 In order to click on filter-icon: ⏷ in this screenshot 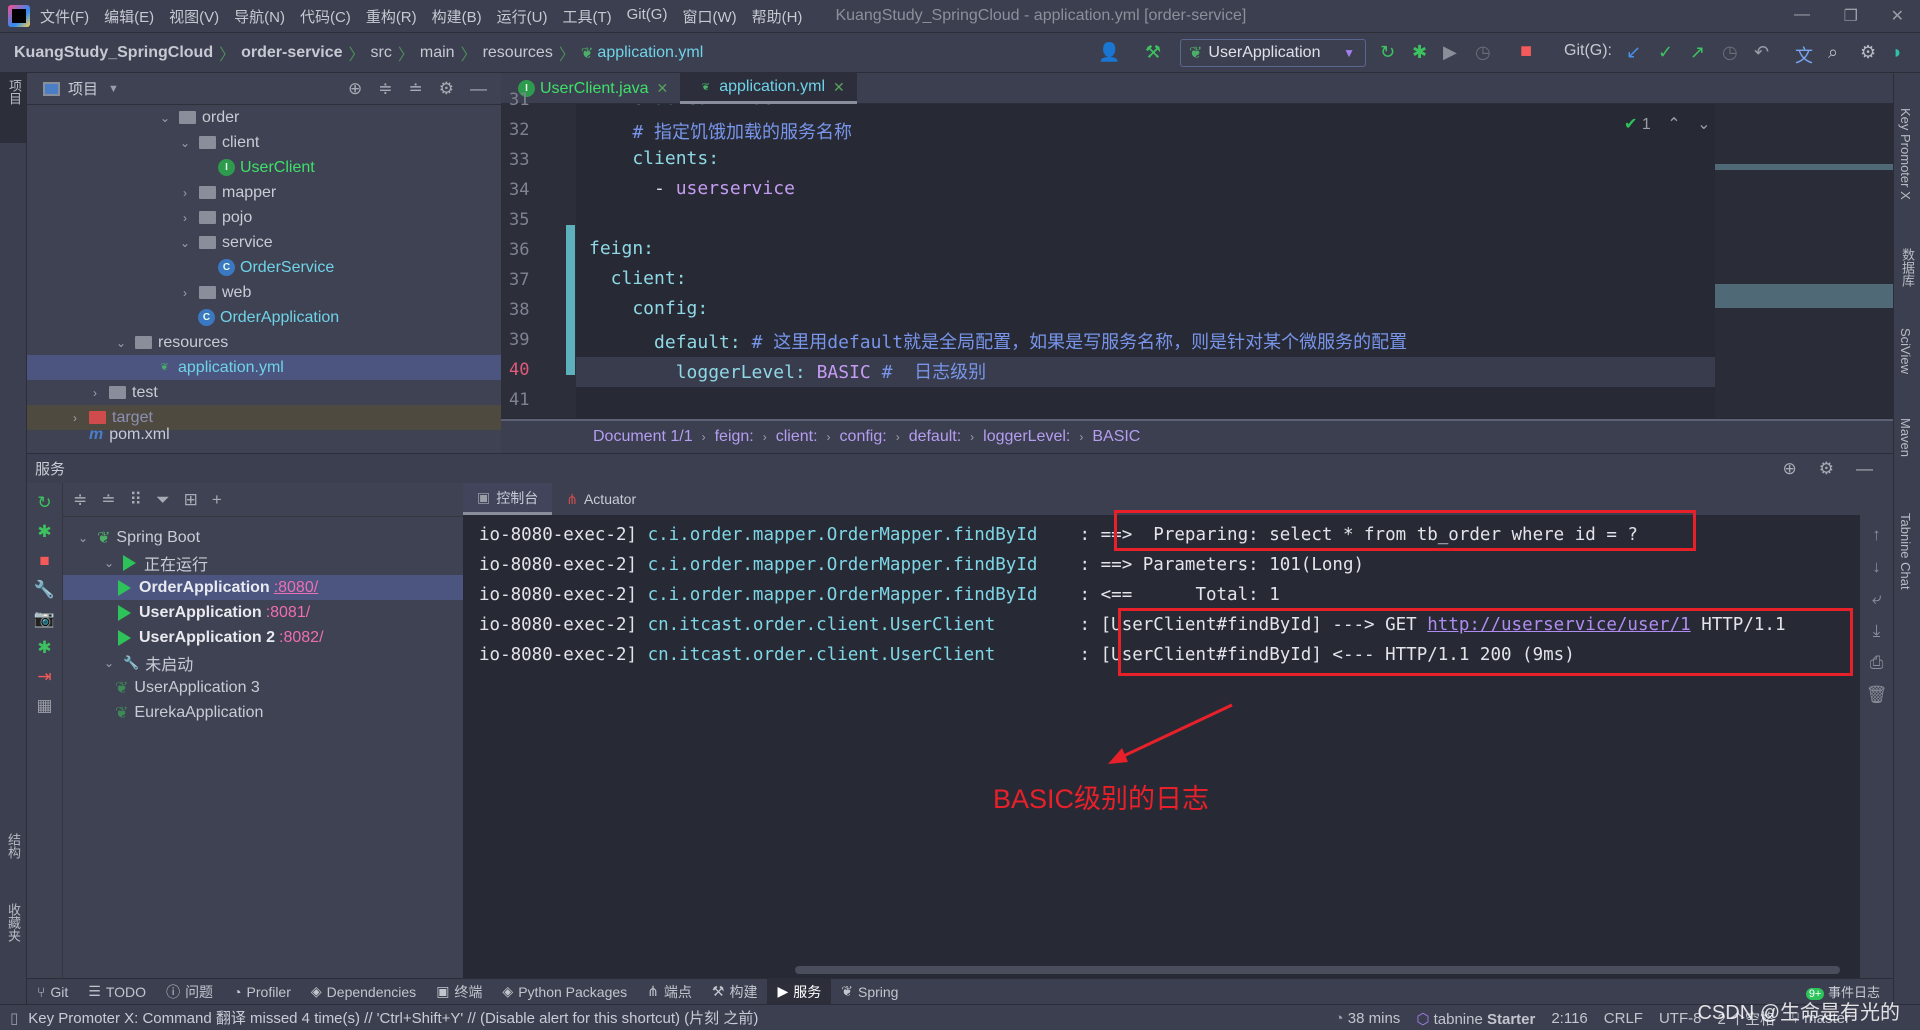, I will do `click(163, 500)`.